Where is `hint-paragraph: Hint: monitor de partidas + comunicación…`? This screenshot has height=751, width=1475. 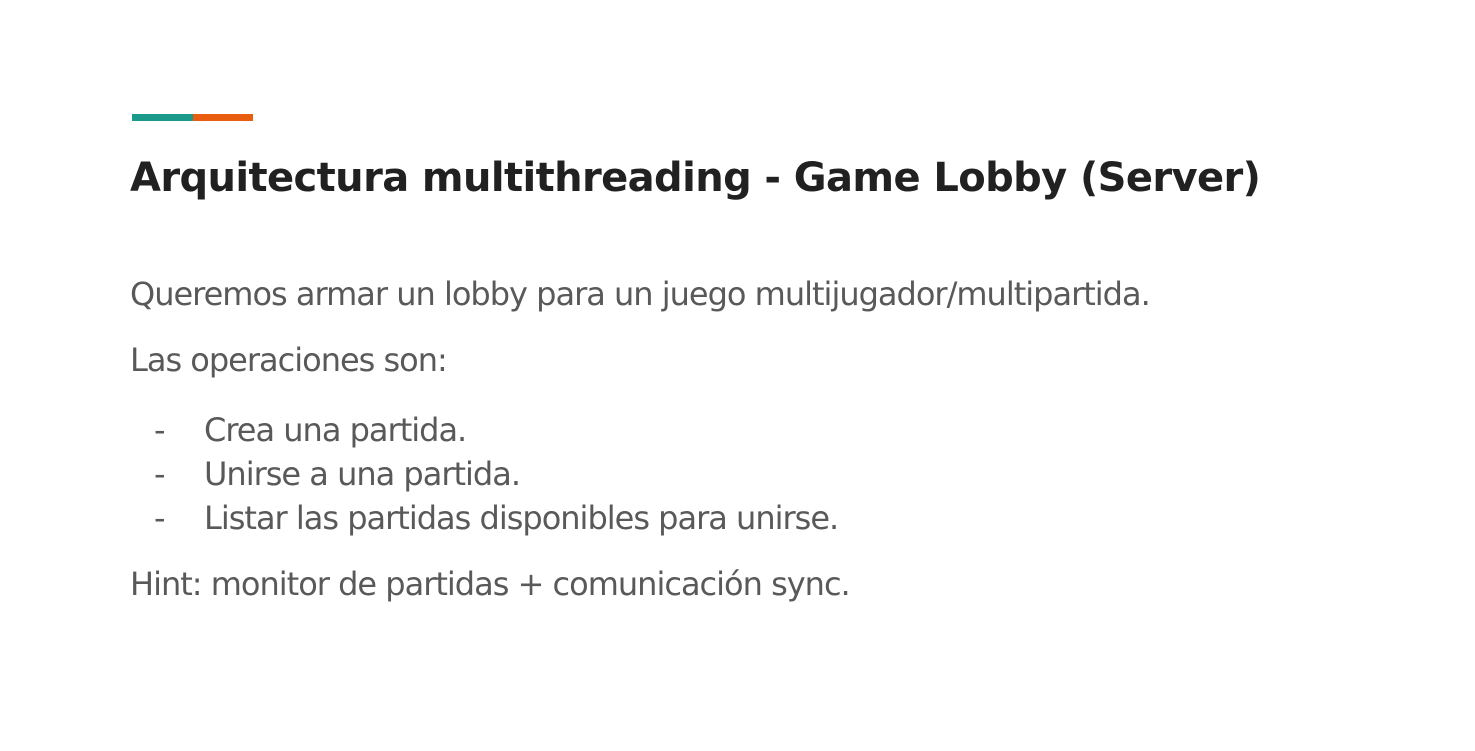 hint-paragraph: Hint: monitor de partidas + comunicación… is located at coordinates (490, 584).